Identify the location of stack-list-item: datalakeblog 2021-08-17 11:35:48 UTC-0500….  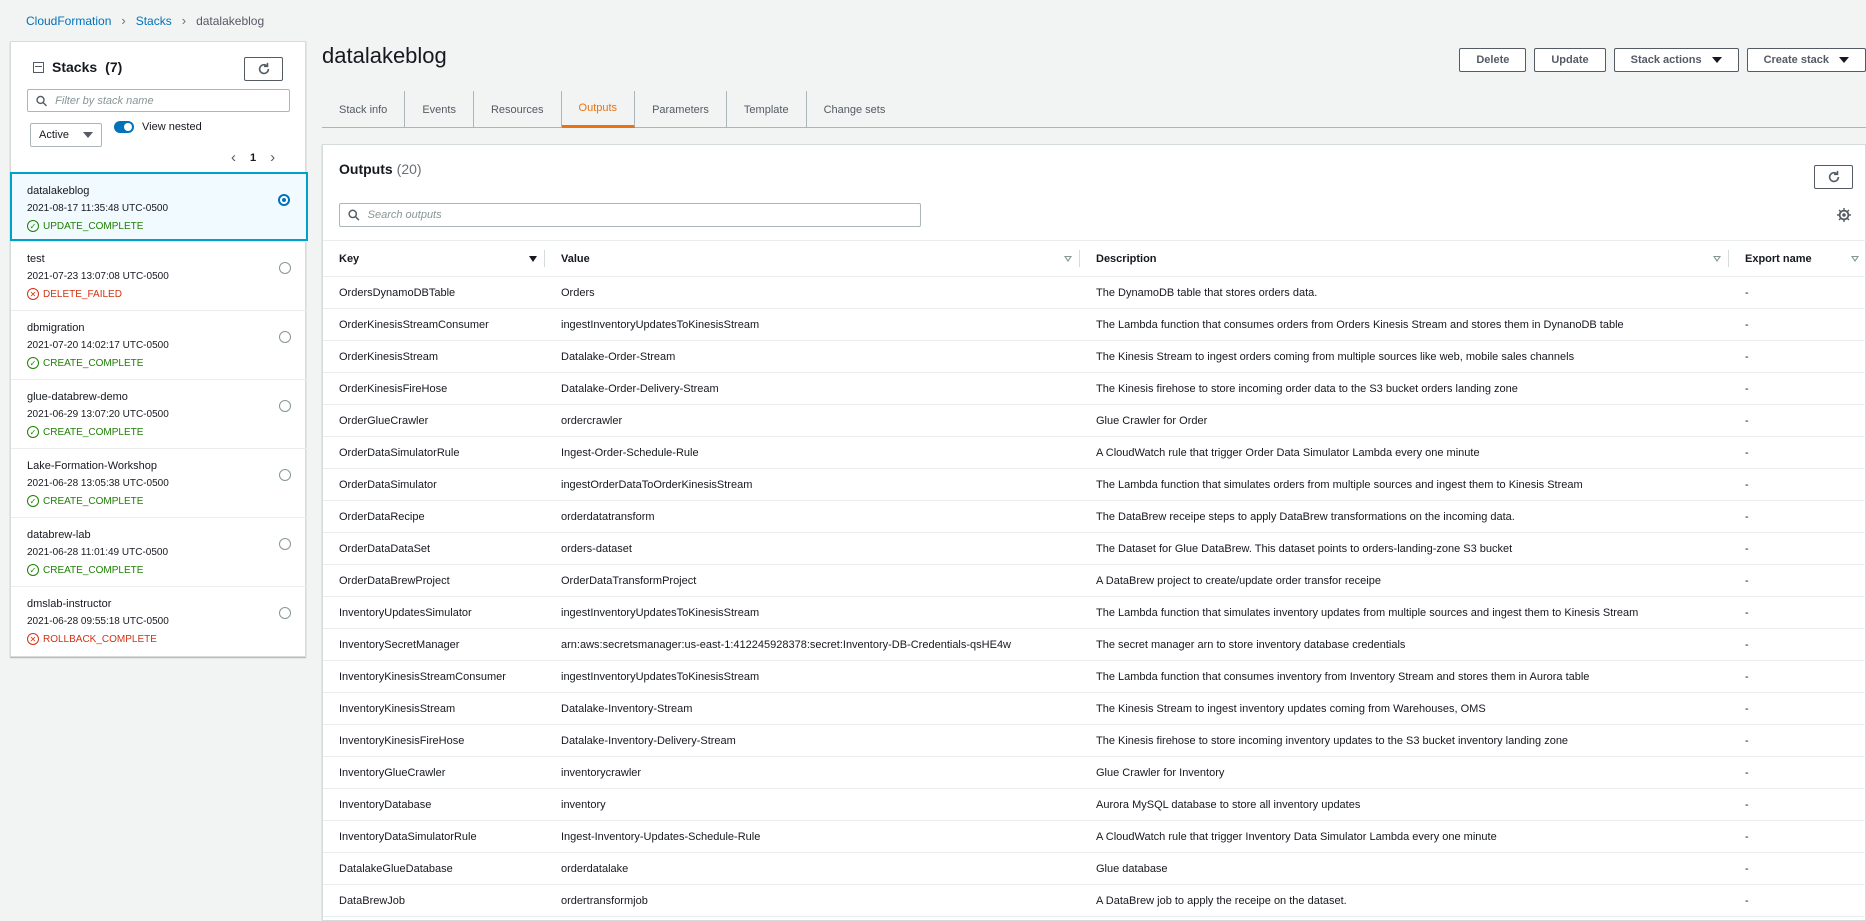
(159, 206).